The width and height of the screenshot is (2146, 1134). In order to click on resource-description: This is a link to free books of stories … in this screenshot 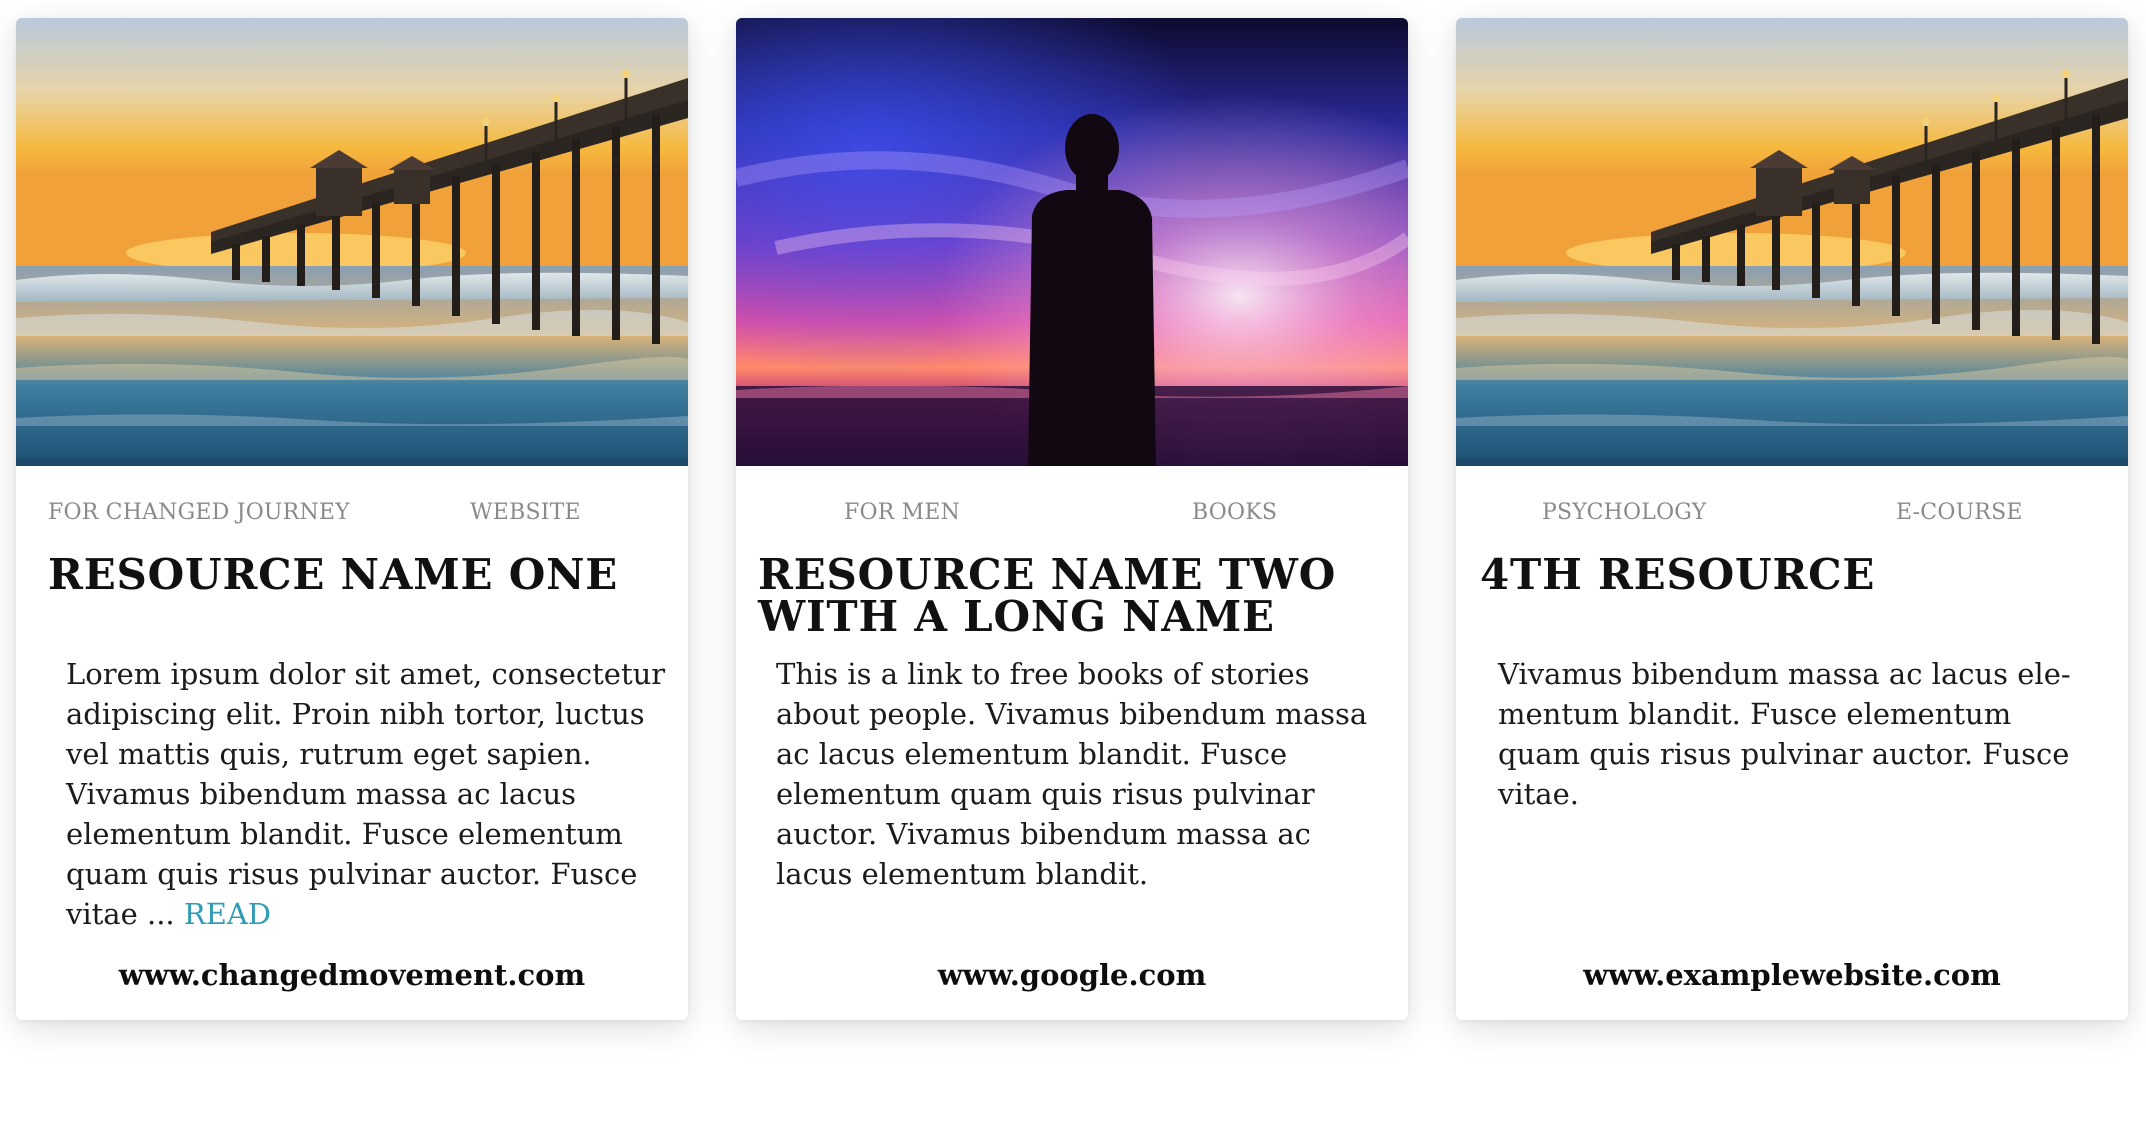, I will do `click(1072, 774)`.